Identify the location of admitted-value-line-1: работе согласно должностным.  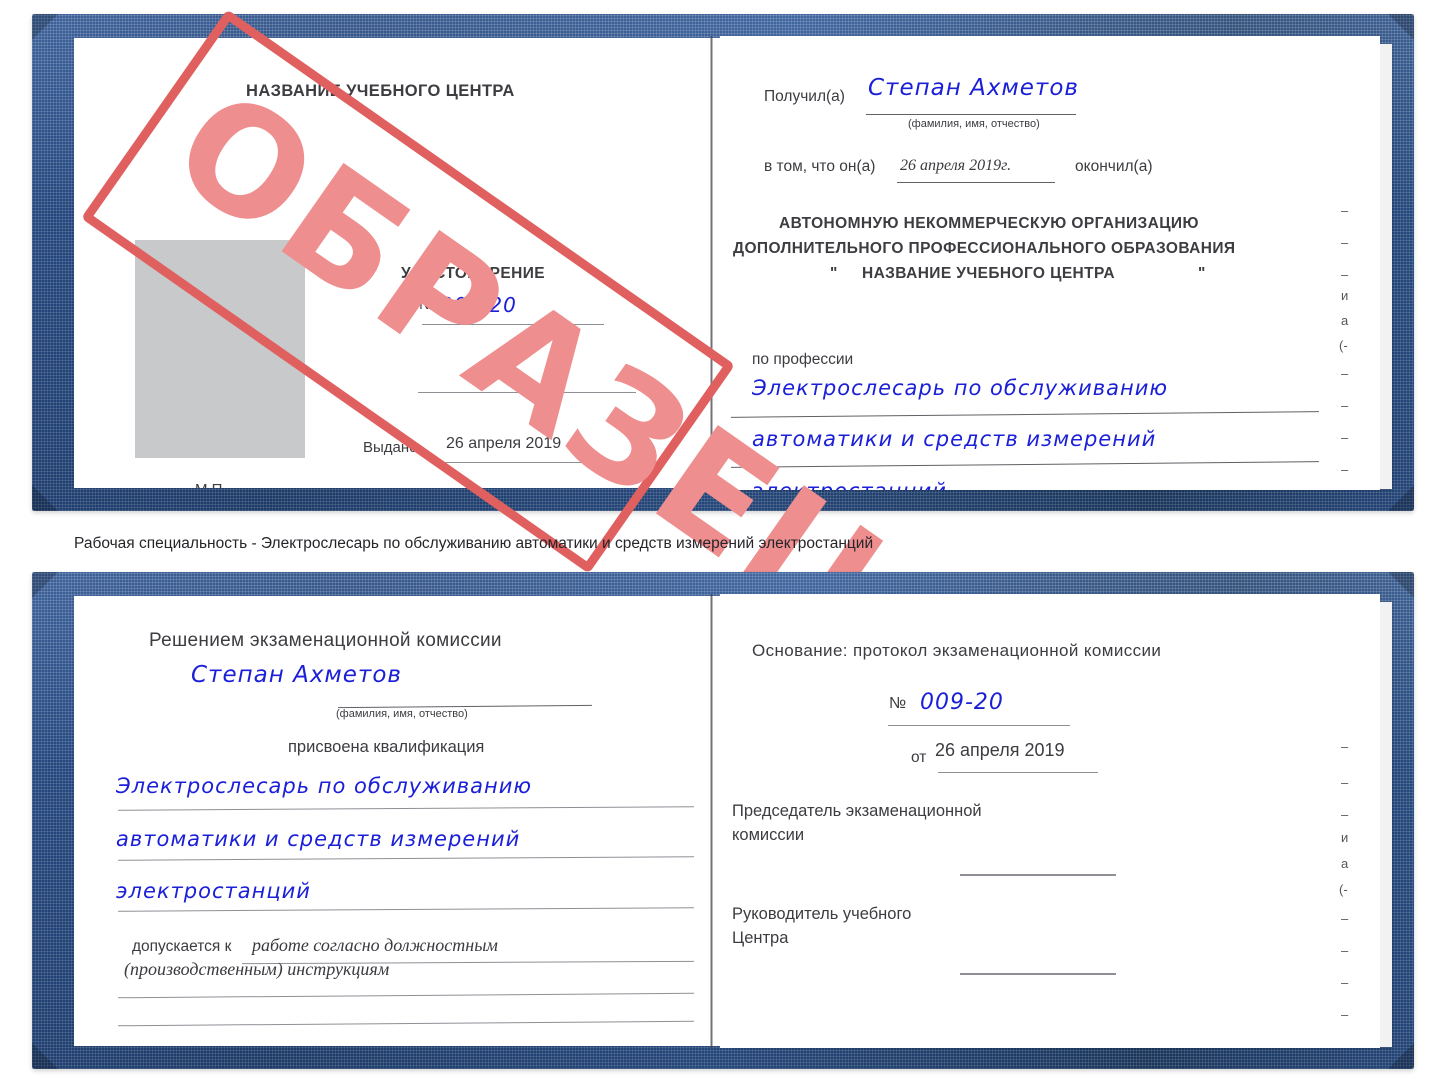
(375, 945).